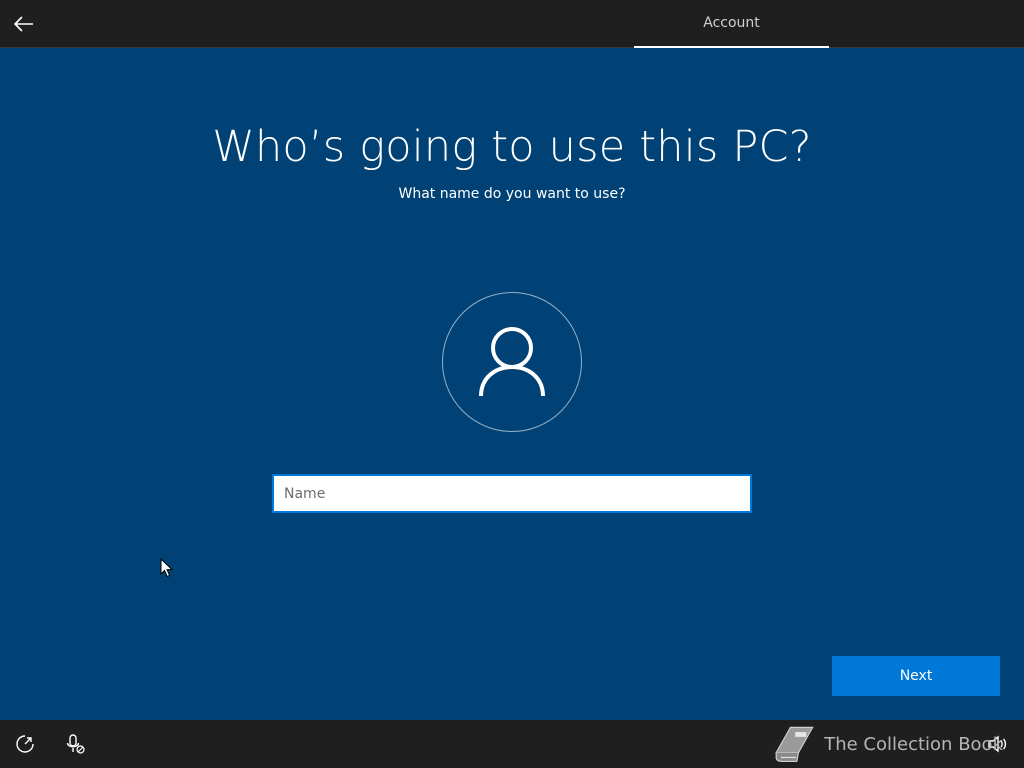  What do you see at coordinates (167, 568) in the screenshot?
I see `mouse-cursor-icon` at bounding box center [167, 568].